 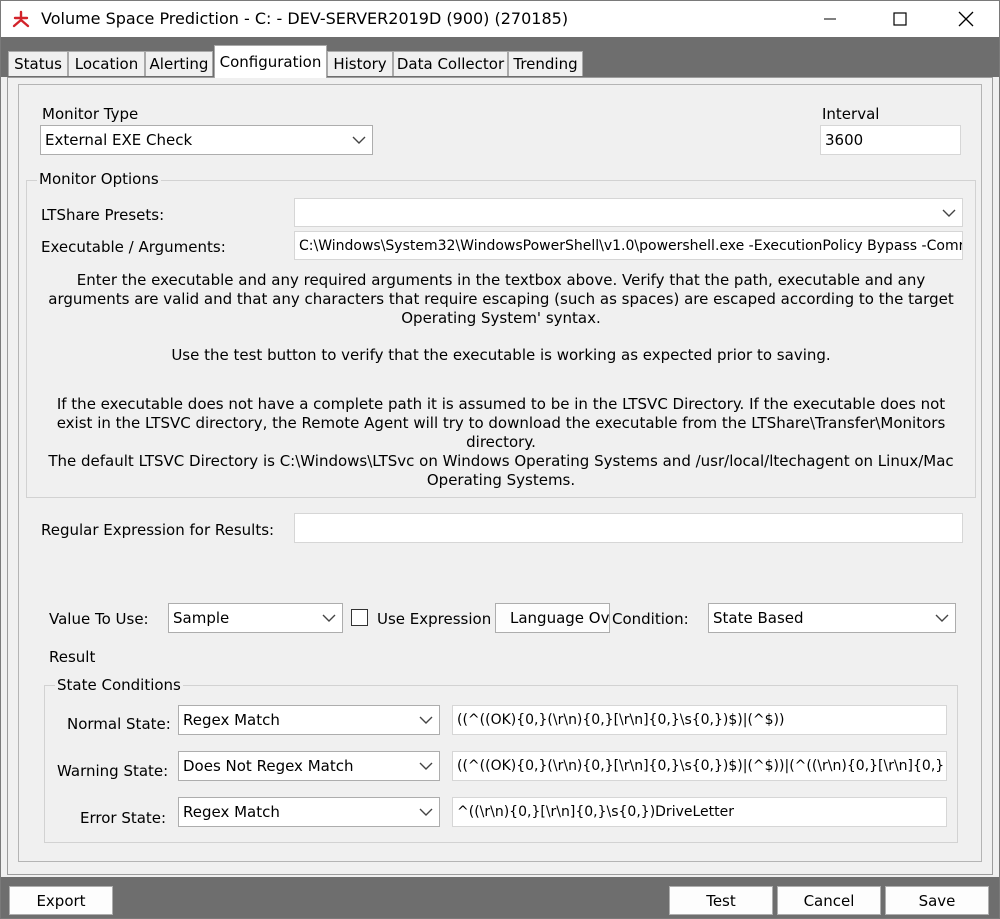 I want to click on cancel-button: Cancel, so click(x=829, y=900).